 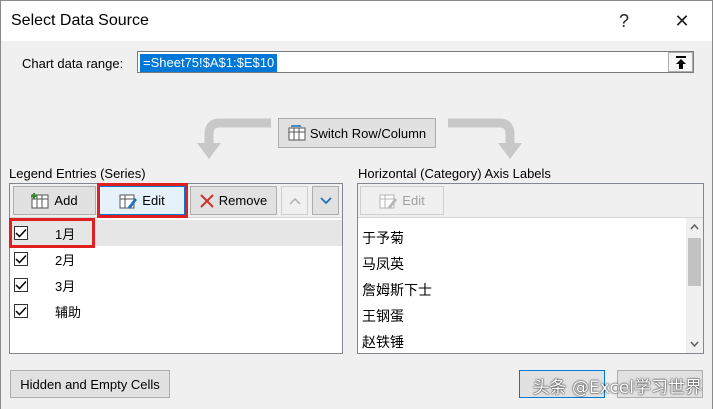 What do you see at coordinates (176, 259) in the screenshot?
I see `series-row-2: 2月` at bounding box center [176, 259].